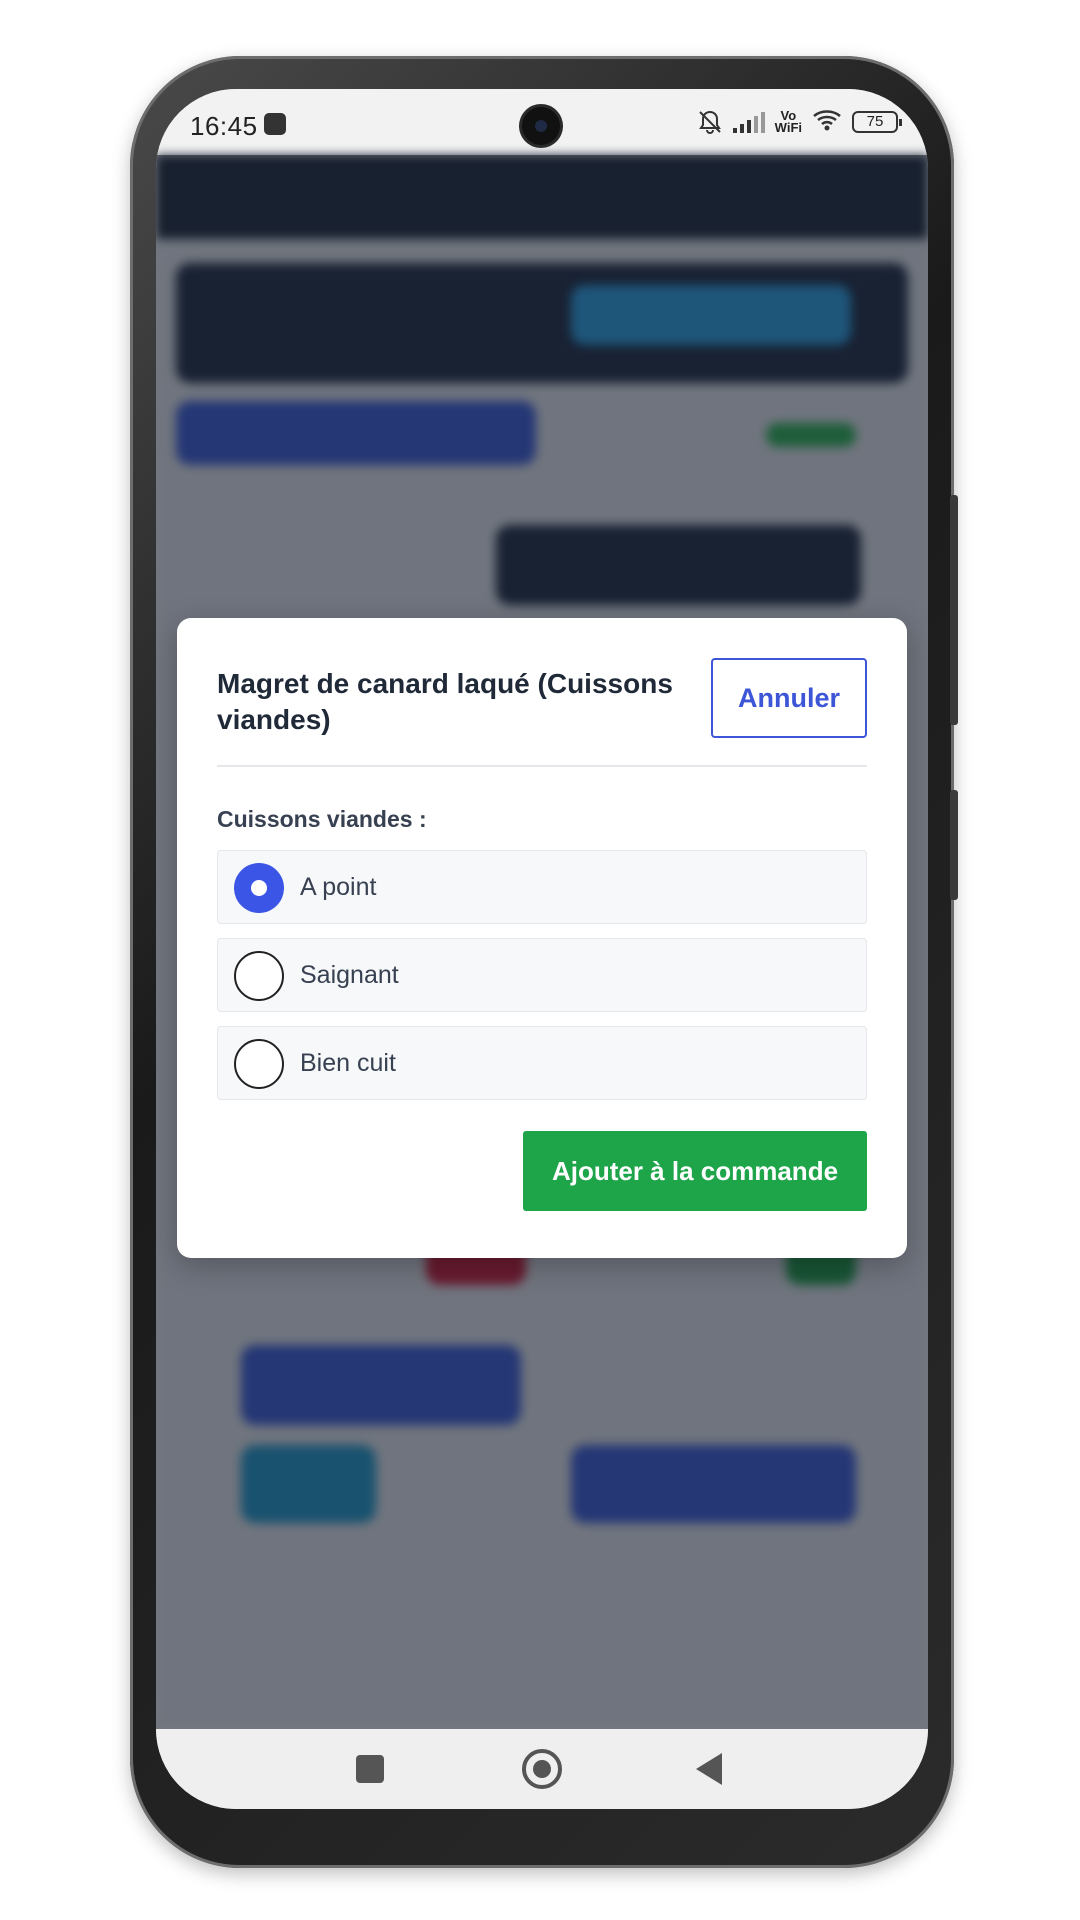 This screenshot has height=1920, width=1080. I want to click on battery-icon: 75, so click(877, 122).